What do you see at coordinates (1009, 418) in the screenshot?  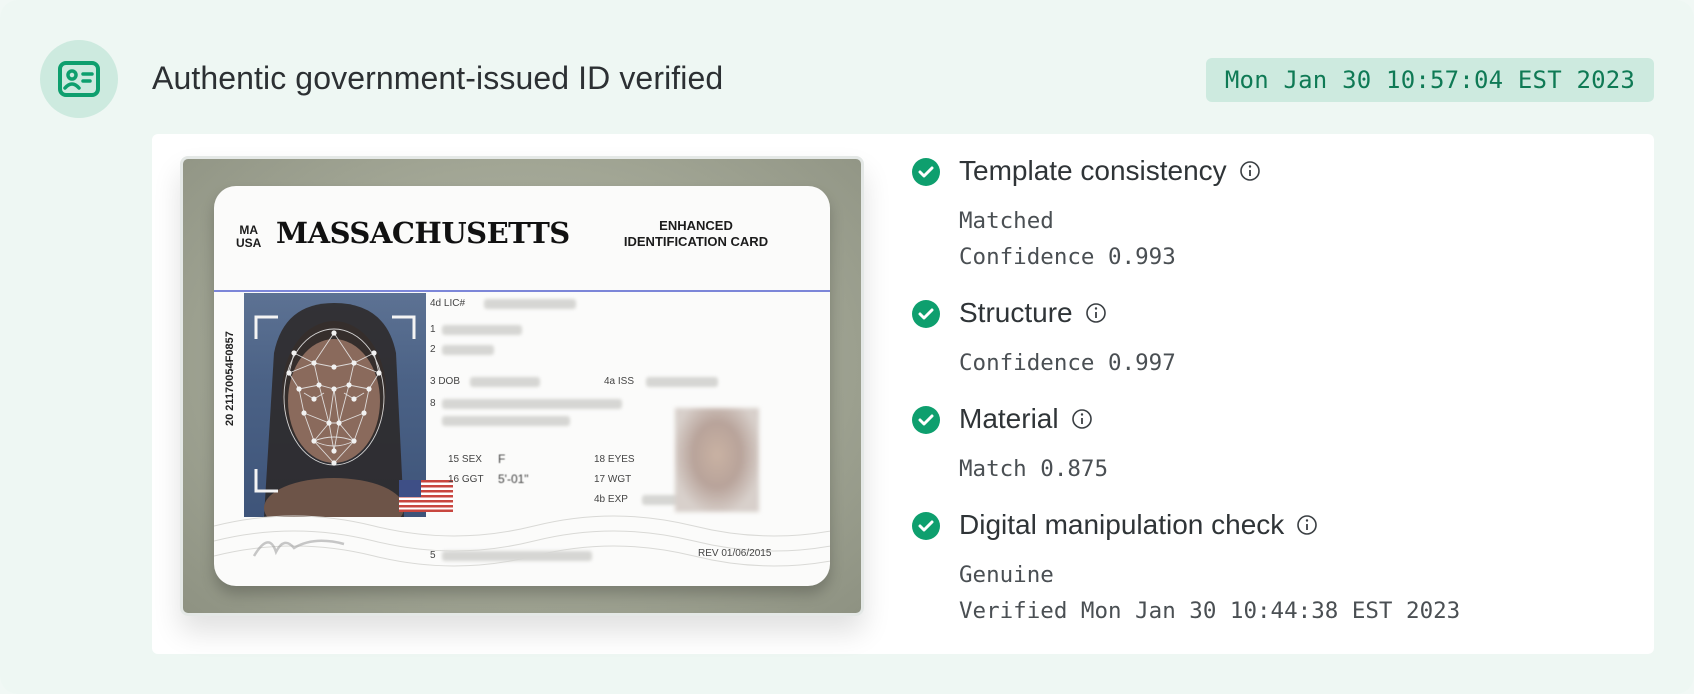 I see `check-title-label: Material` at bounding box center [1009, 418].